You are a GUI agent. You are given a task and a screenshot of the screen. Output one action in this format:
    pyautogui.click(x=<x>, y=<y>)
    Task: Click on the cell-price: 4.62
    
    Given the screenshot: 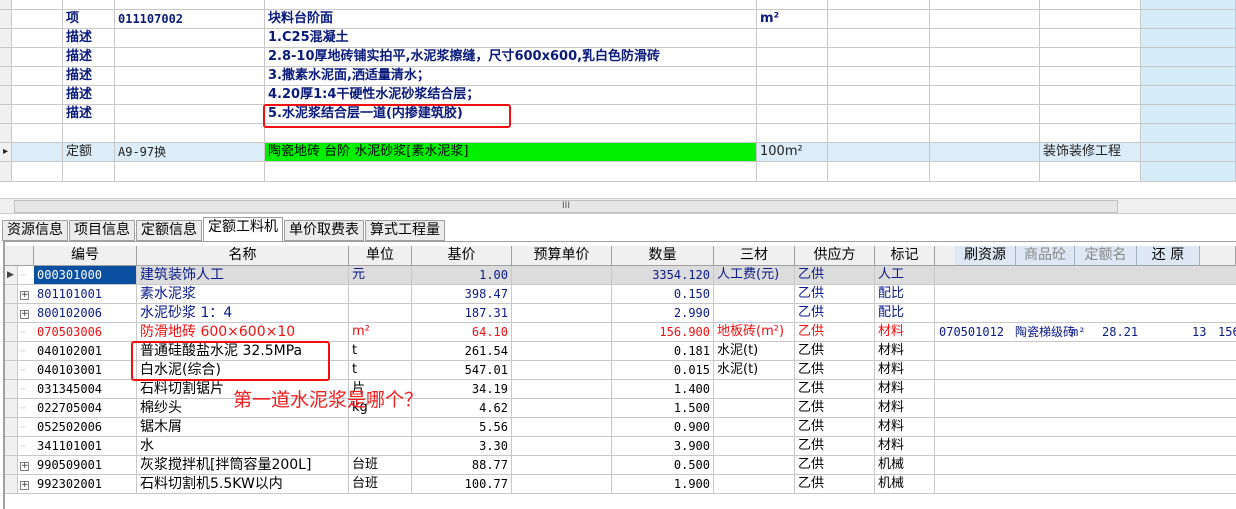 What is the action you would take?
    pyautogui.click(x=462, y=408)
    